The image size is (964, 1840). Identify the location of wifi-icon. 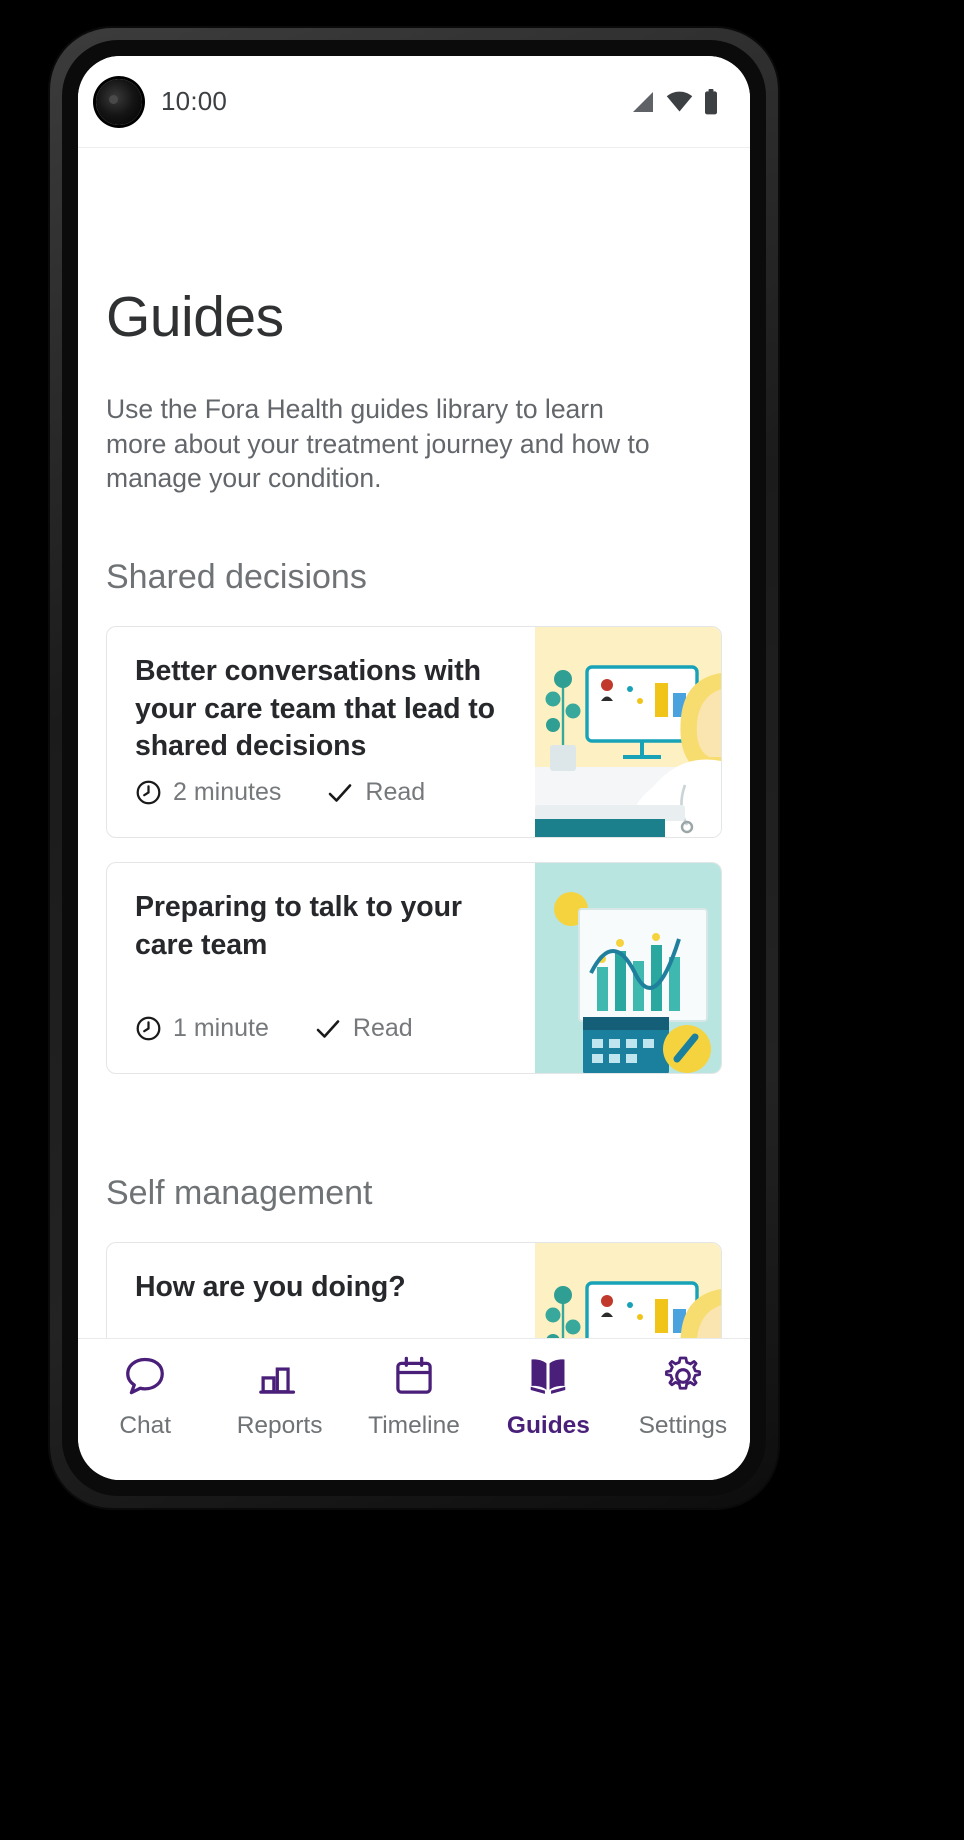
(679, 102).